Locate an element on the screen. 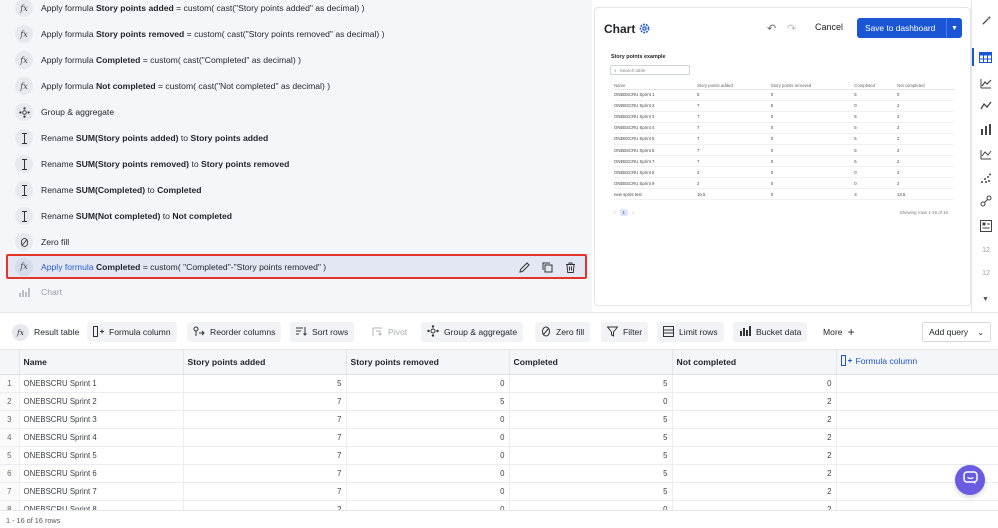  table-row: 4 ONEBSCRU Sprint 47052 is located at coordinates (499, 437).